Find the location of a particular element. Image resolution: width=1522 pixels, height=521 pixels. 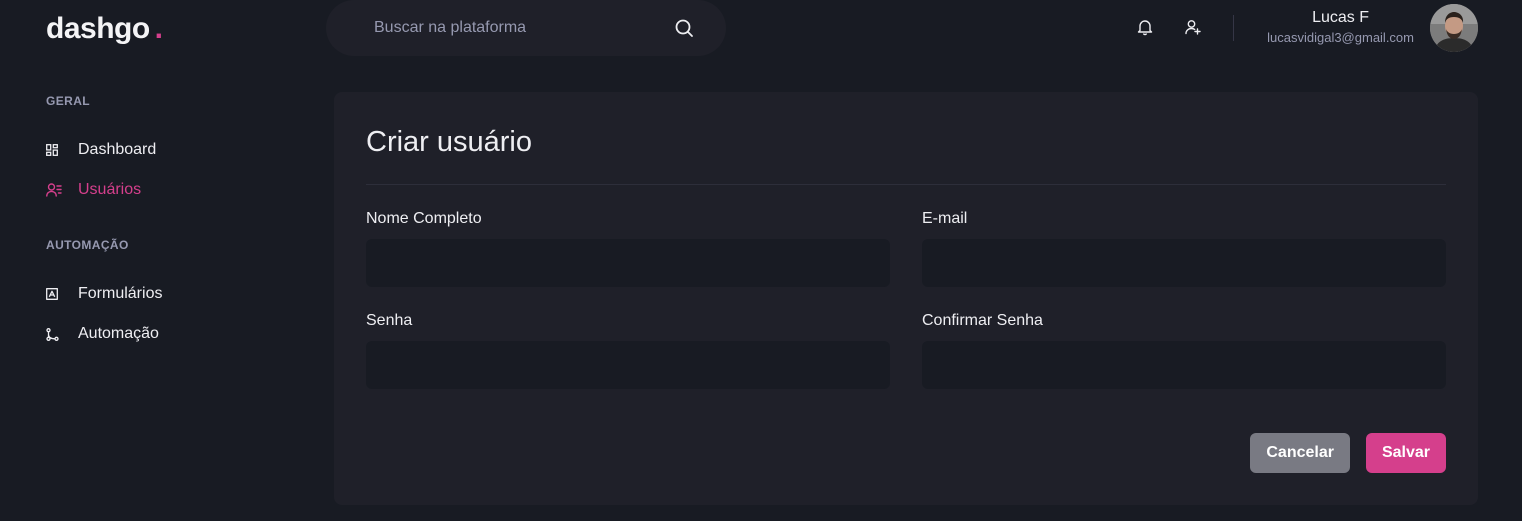

profile-name: Lucas F is located at coordinates (1341, 17).